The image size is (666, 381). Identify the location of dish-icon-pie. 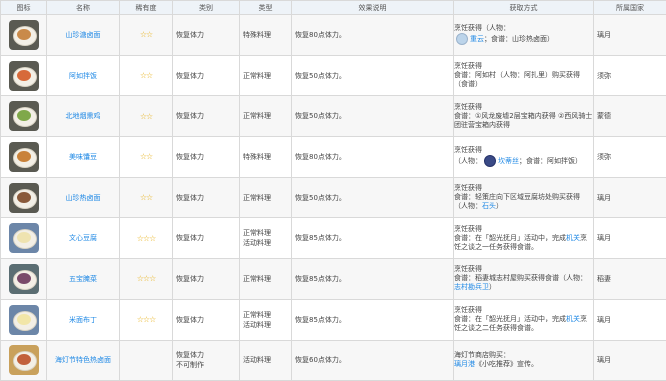
(24, 157).